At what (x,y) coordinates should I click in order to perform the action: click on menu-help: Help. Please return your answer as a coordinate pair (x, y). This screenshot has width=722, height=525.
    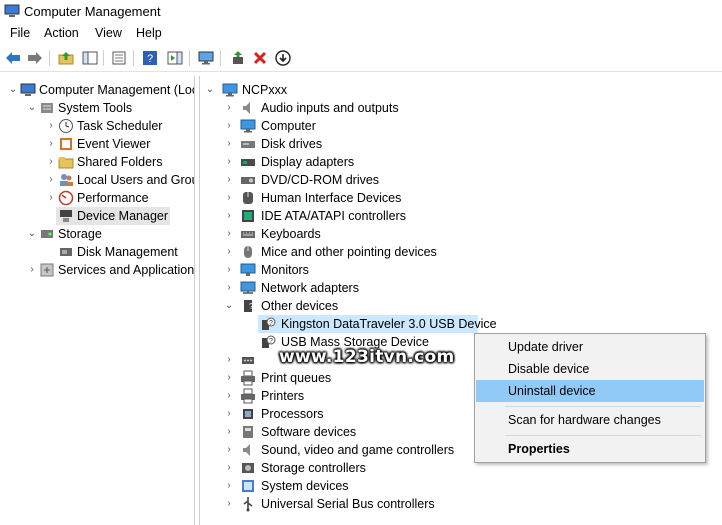
    Looking at the image, I should click on (149, 33).